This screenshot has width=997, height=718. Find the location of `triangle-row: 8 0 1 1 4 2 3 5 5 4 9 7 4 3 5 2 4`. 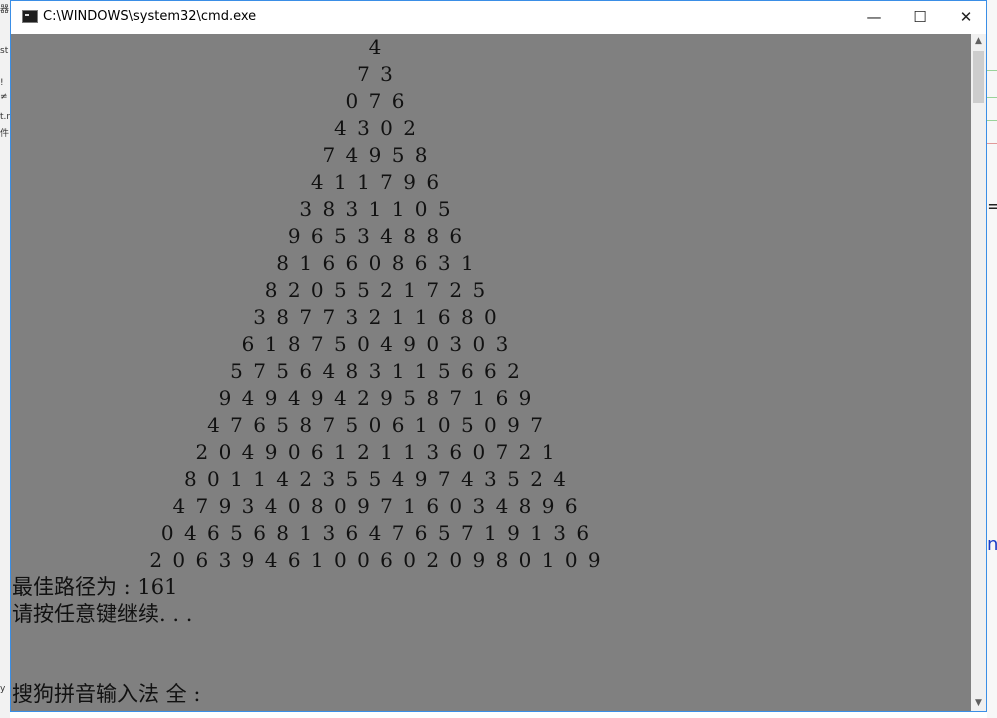

triangle-row: 8 0 1 1 4 2 3 5 5 4 9 7 4 3 5 2 4 is located at coordinates (376, 479).